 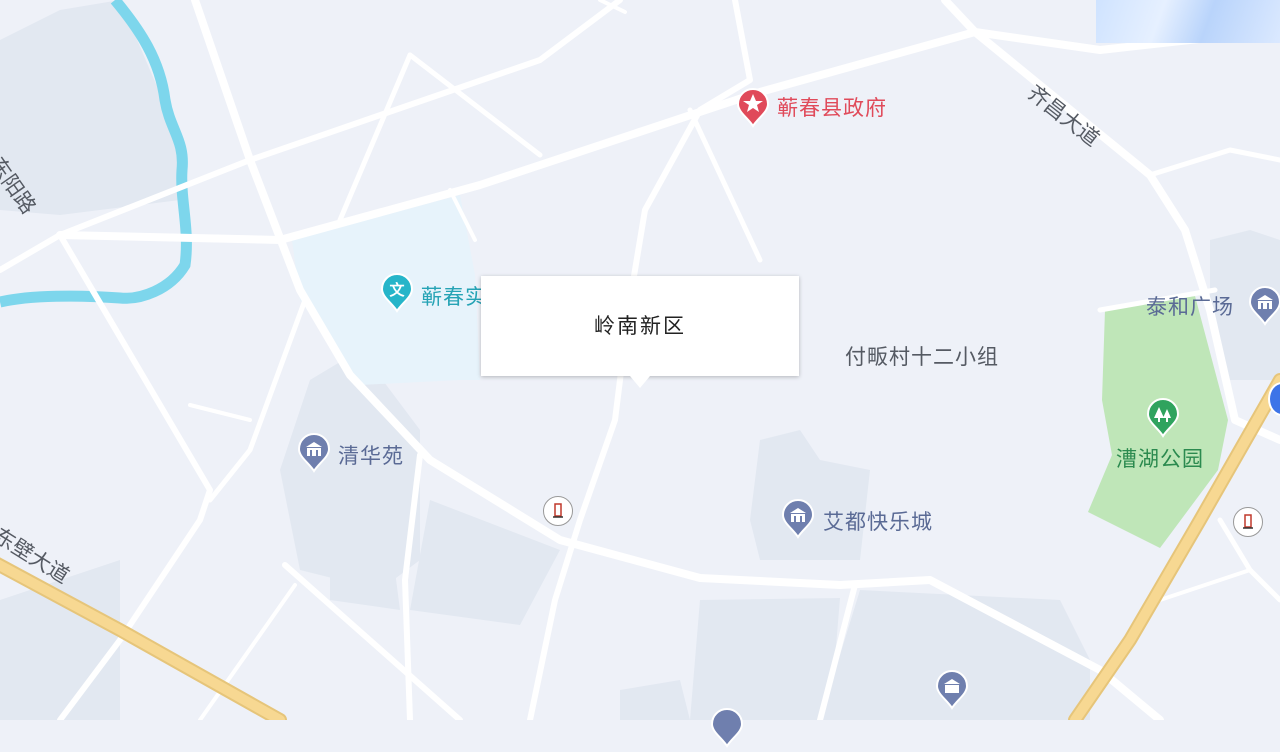 What do you see at coordinates (558, 511) in the screenshot?
I see `gas-station-icon` at bounding box center [558, 511].